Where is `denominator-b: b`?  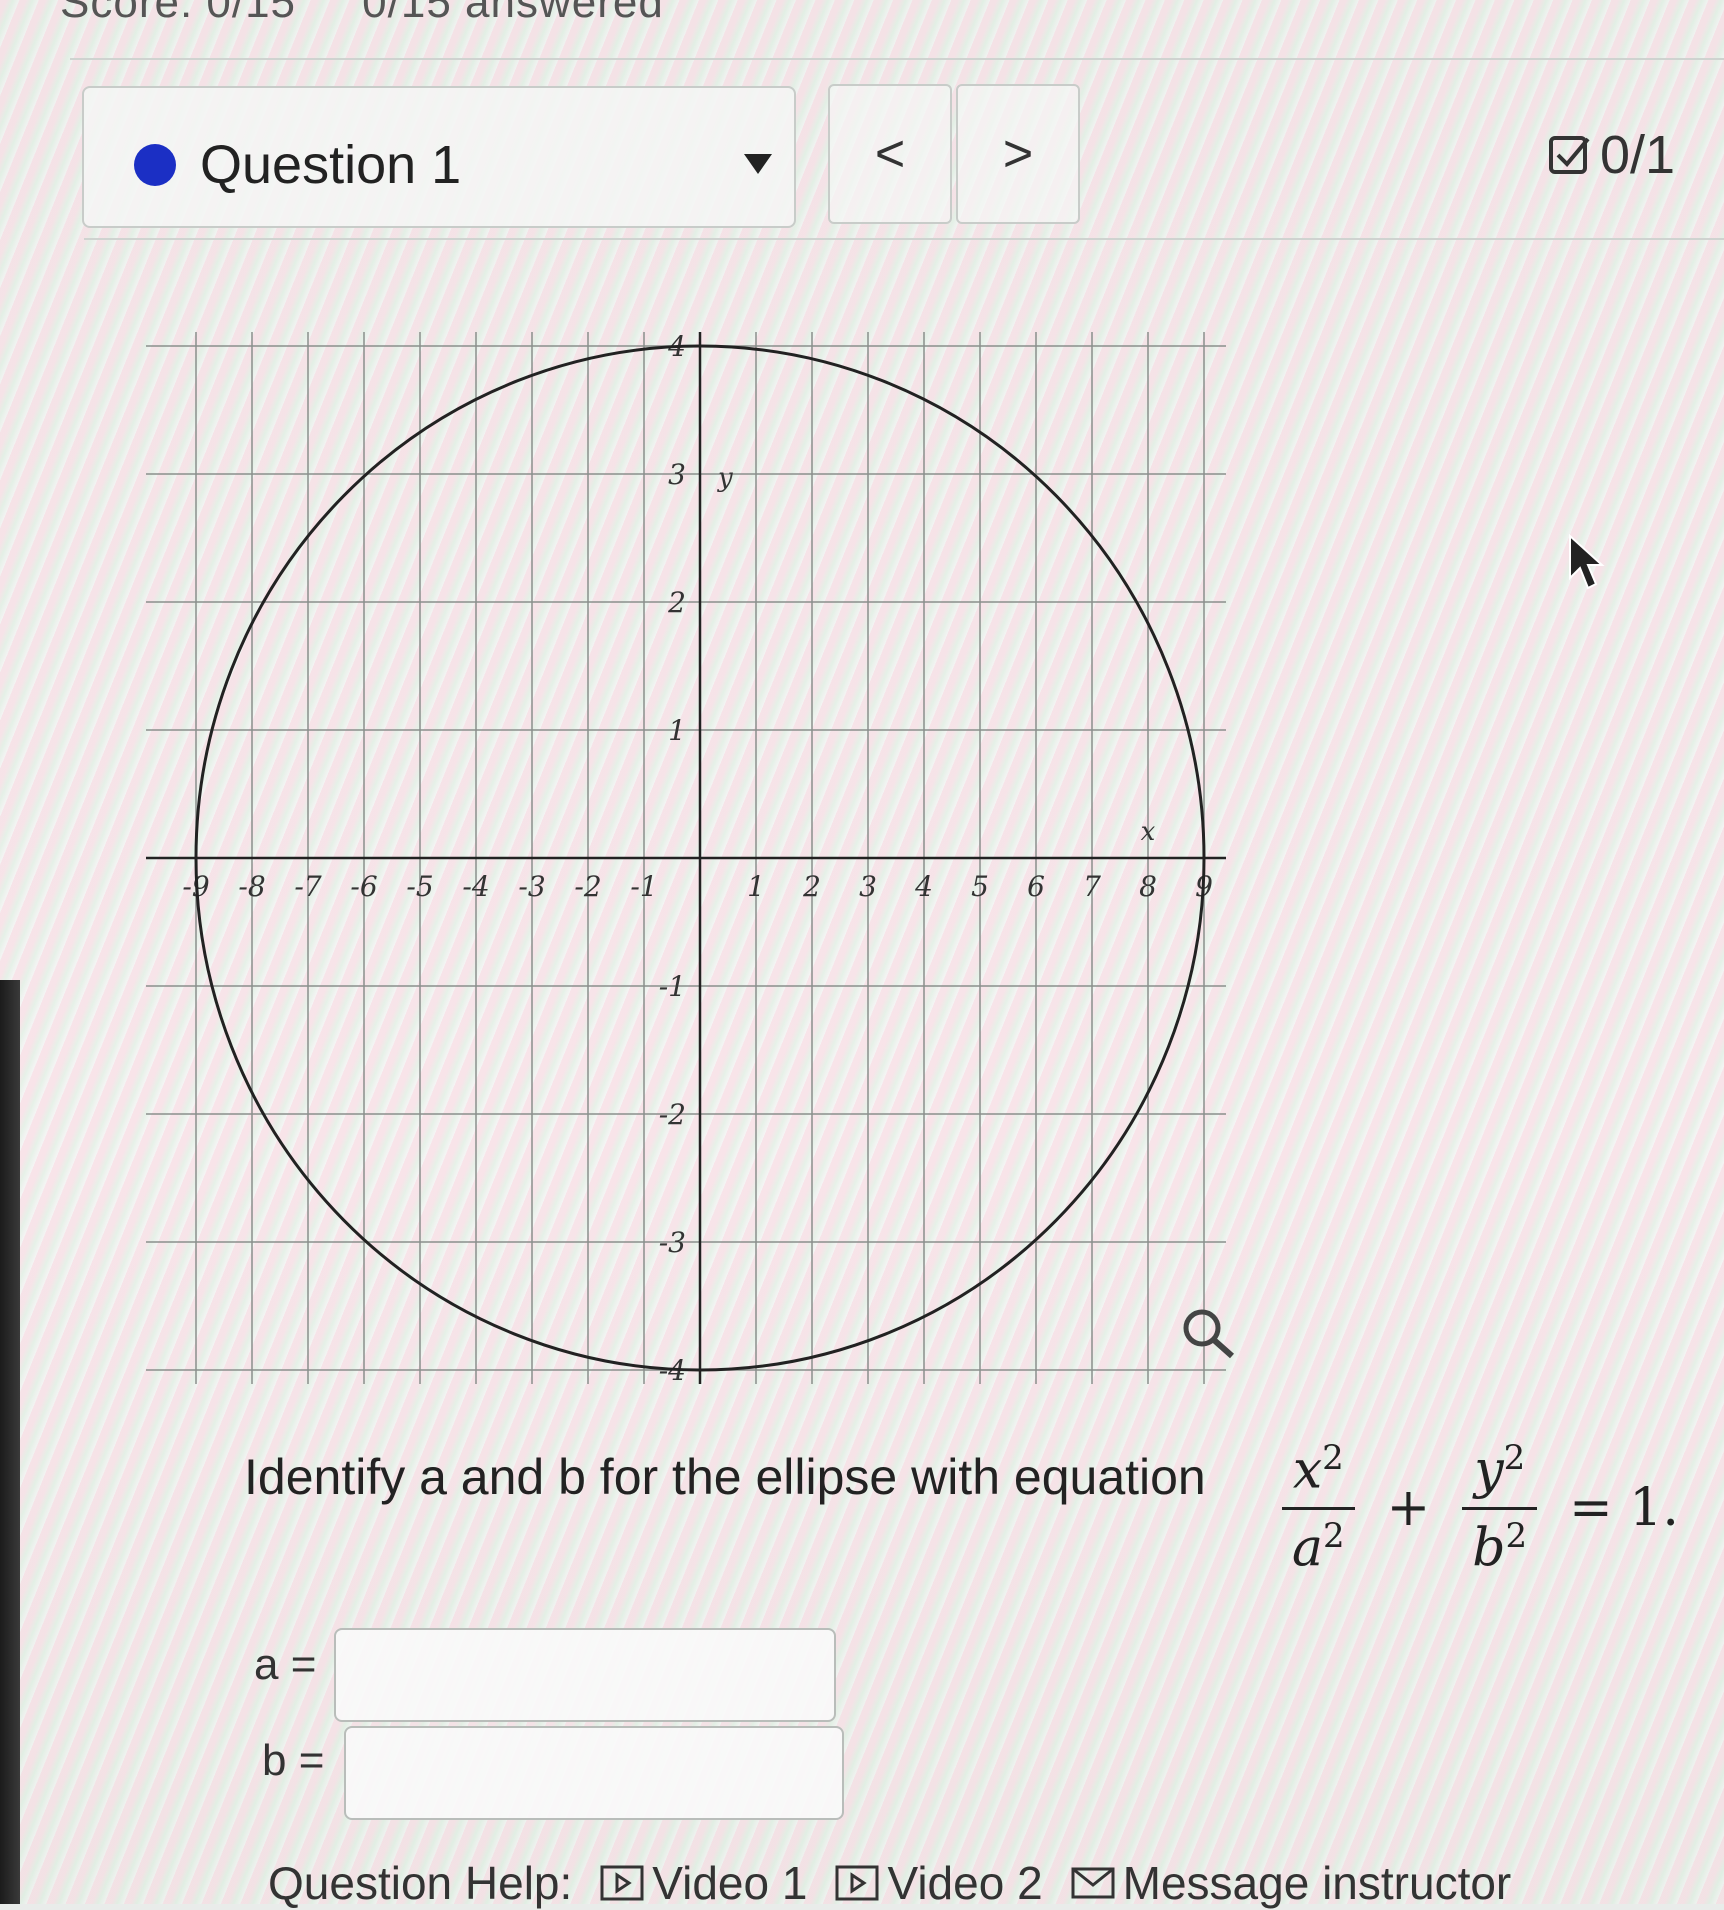
denominator-b: b is located at coordinates (1489, 1547).